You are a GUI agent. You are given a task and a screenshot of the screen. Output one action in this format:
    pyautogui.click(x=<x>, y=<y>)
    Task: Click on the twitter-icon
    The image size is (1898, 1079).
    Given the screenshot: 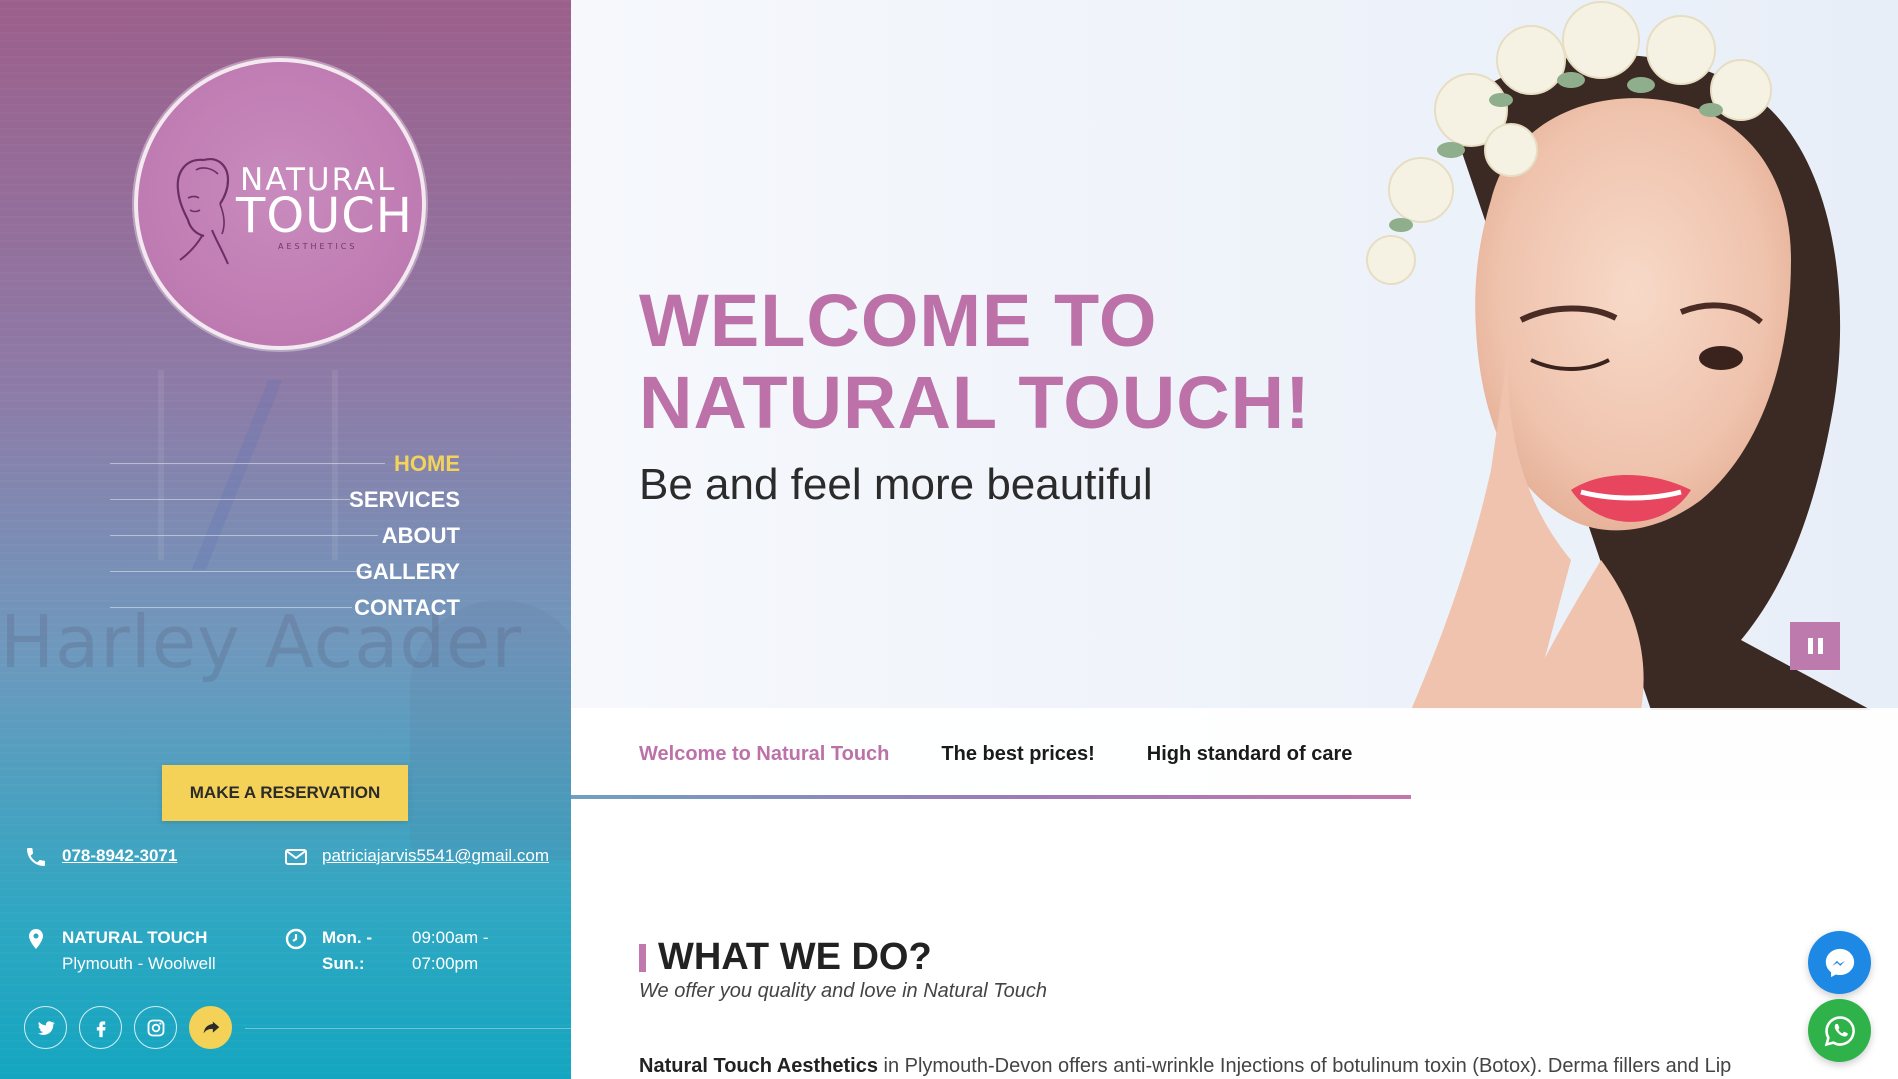 What is the action you would take?
    pyautogui.click(x=46, y=1027)
    